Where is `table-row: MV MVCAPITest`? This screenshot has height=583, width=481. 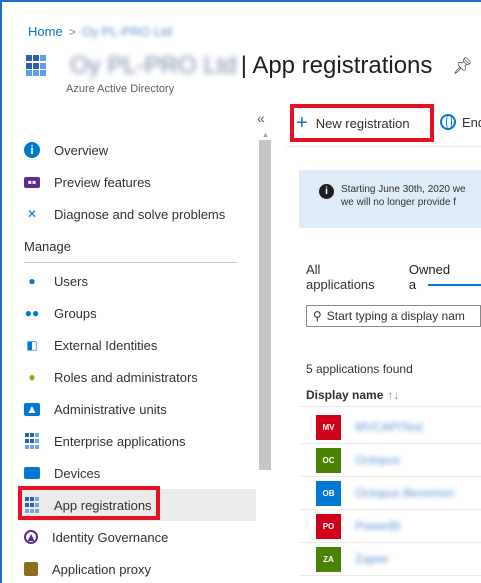
table-row: MV MVCAPITest is located at coordinates (390, 427).